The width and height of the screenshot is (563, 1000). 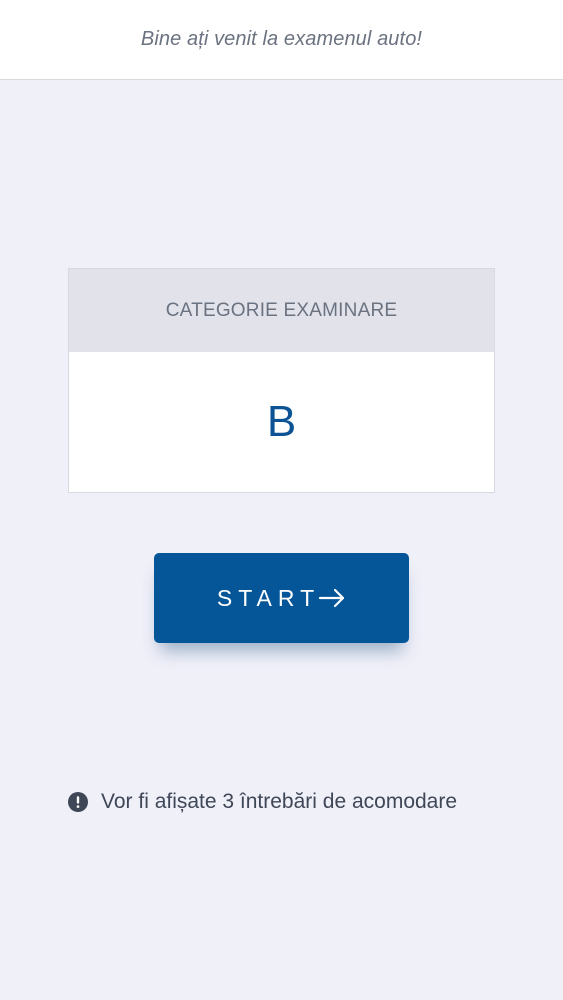 I want to click on arrow-right-icon, so click(x=332, y=598).